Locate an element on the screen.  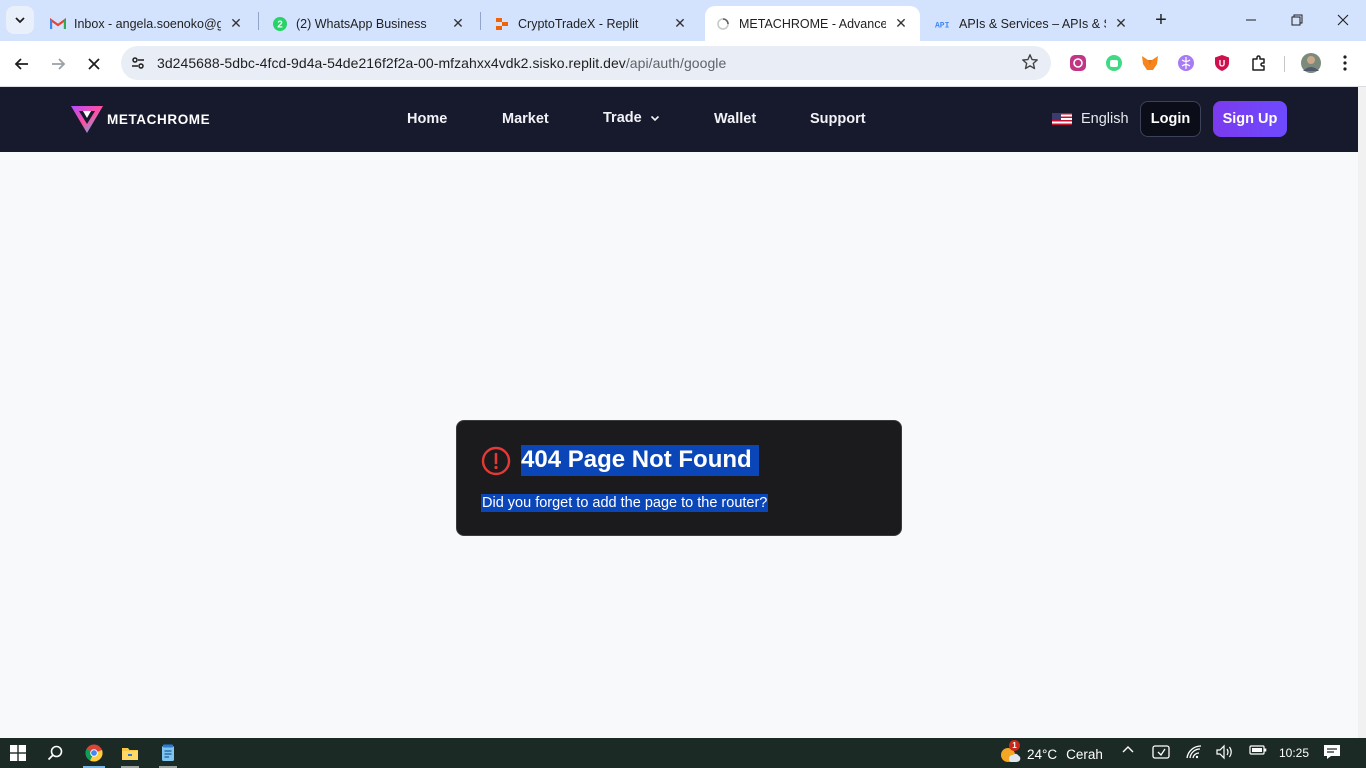
close-window-button is located at coordinates (1343, 20).